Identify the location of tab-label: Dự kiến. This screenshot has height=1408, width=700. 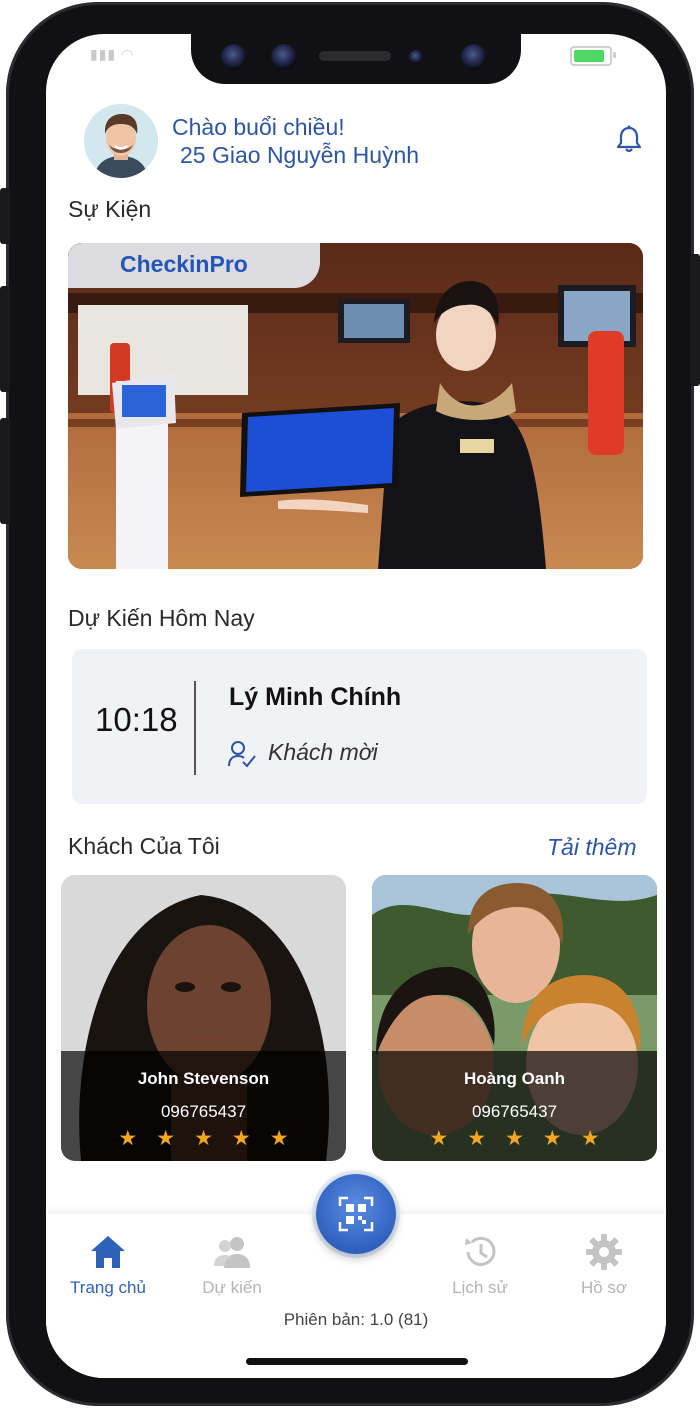
(232, 1287).